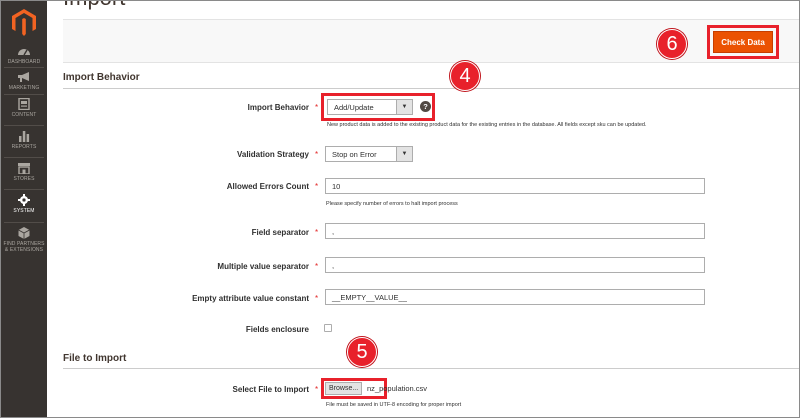 The width and height of the screenshot is (800, 418). What do you see at coordinates (24, 233) in the screenshot?
I see `cube-icon` at bounding box center [24, 233].